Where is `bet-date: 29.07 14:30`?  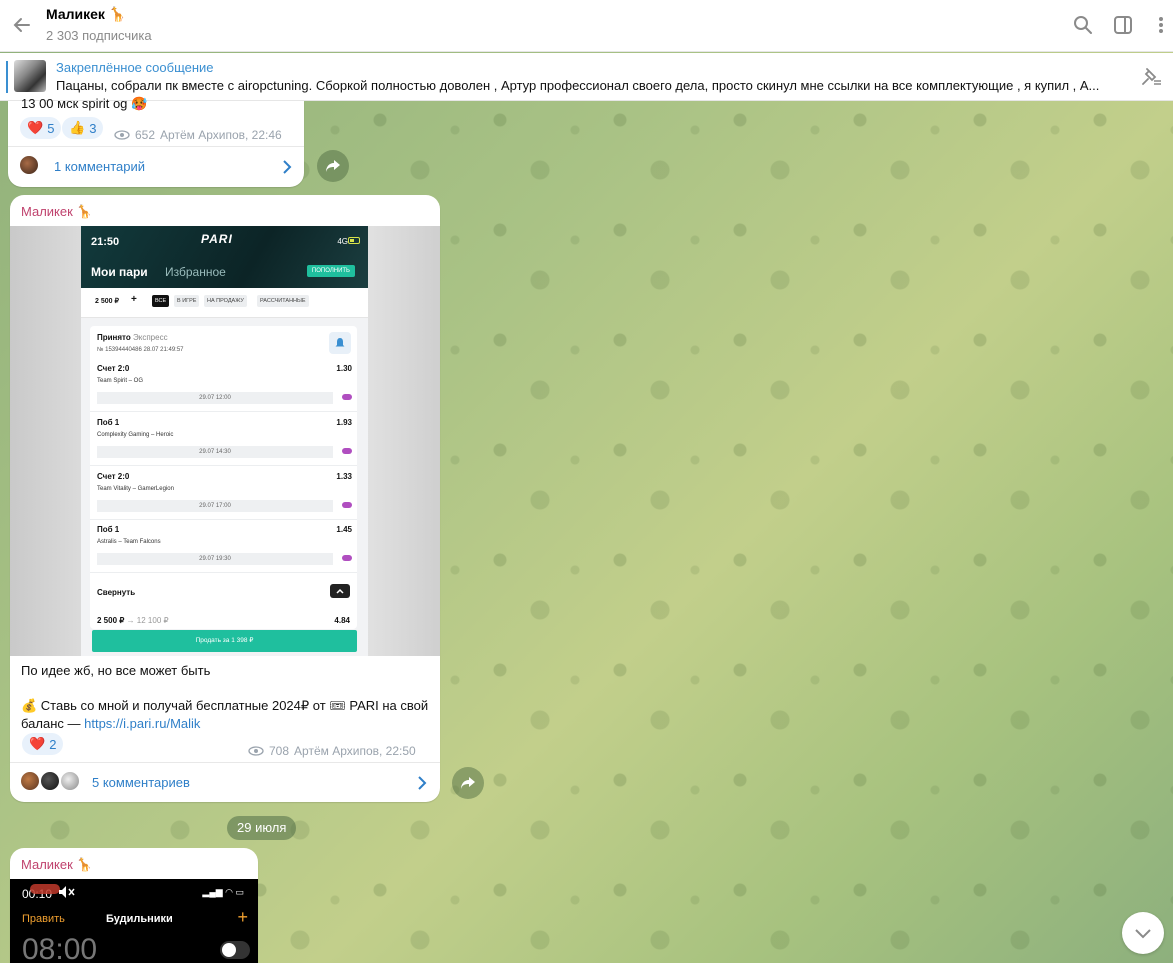 bet-date: 29.07 14:30 is located at coordinates (215, 452).